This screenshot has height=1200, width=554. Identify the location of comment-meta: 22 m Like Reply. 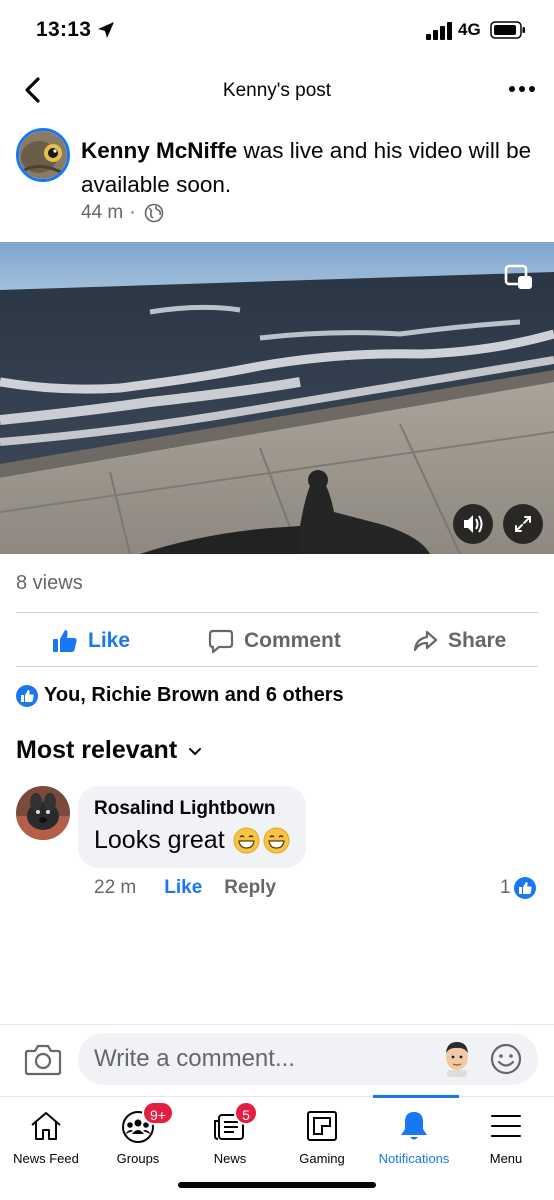
(185, 888).